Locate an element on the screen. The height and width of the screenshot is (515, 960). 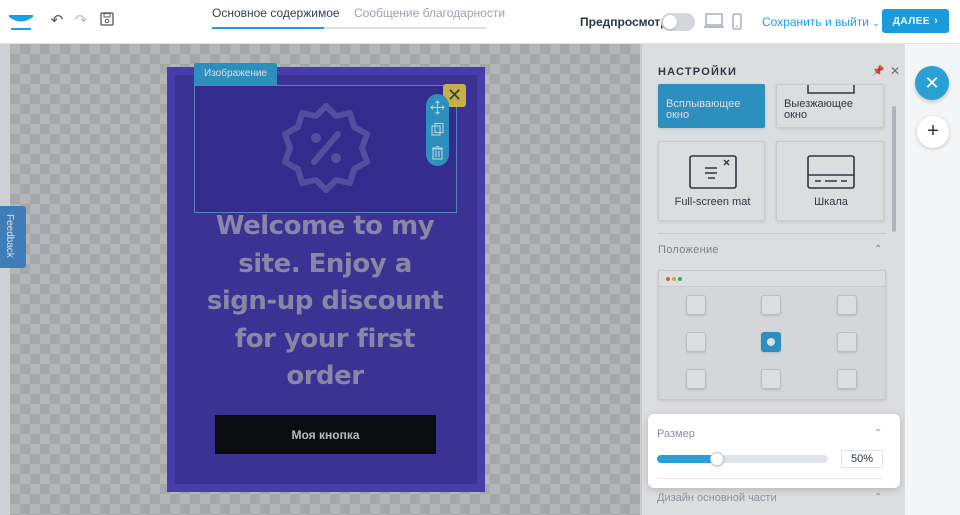
slide-in-window-icon is located at coordinates (831, 89).